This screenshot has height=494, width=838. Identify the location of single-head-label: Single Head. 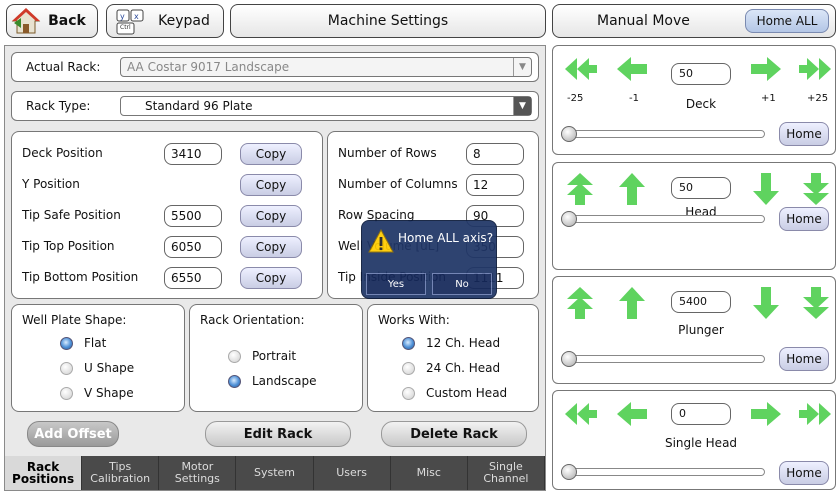
(701, 443).